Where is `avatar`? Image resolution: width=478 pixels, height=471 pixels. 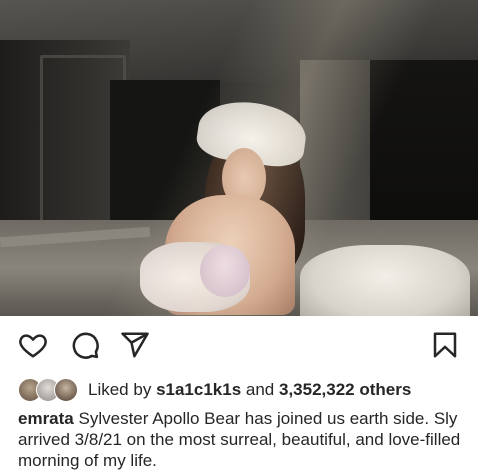 avatar is located at coordinates (66, 390).